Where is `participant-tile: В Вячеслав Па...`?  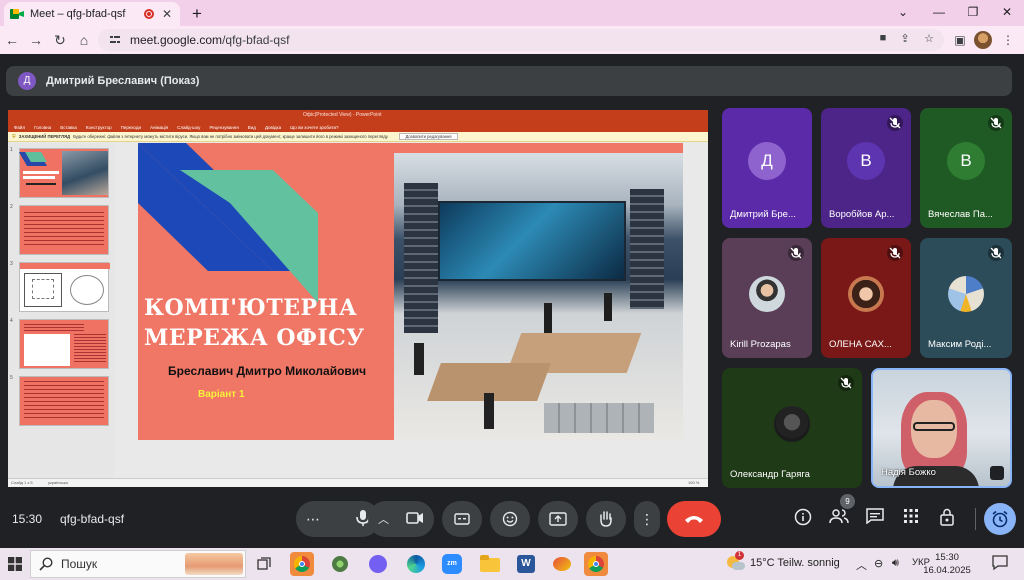
participant-tile: В Вячеслав Па... is located at coordinates (966, 168).